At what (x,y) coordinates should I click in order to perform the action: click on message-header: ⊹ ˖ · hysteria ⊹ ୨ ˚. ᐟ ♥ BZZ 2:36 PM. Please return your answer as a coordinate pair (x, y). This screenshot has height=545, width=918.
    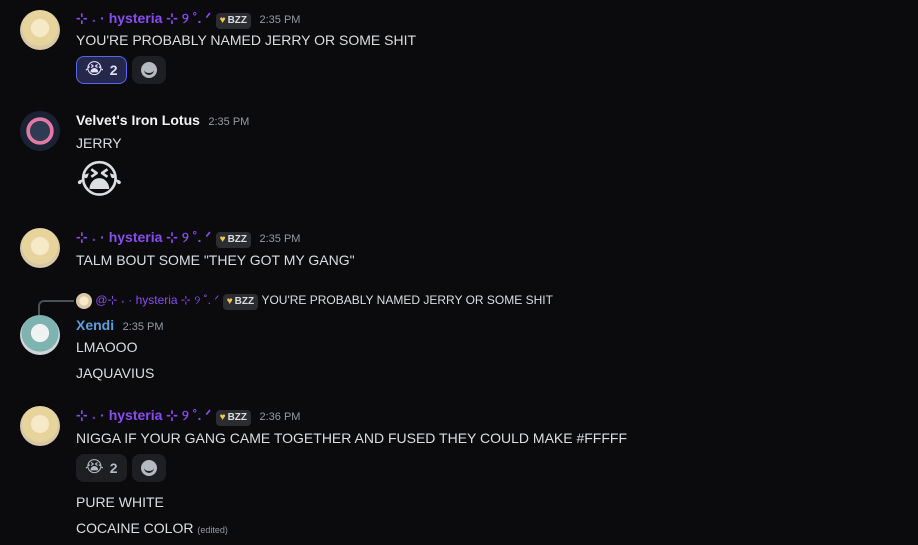
    Looking at the image, I should click on (188, 416).